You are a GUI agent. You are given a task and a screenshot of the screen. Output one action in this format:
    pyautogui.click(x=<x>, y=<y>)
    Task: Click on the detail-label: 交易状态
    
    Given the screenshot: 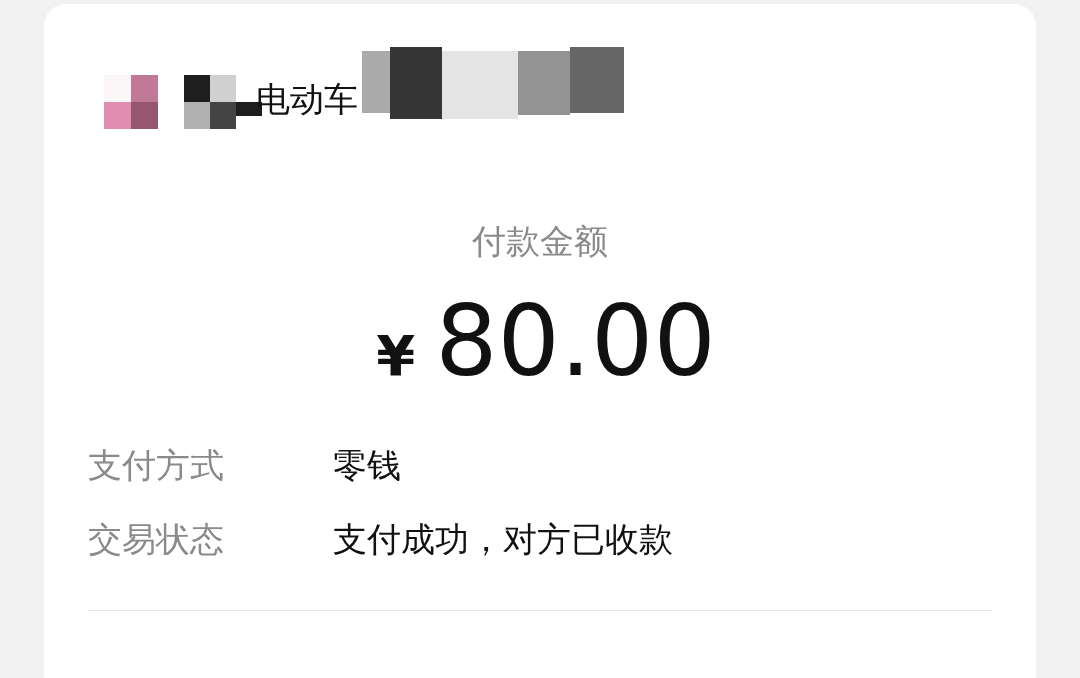 What is the action you would take?
    pyautogui.click(x=156, y=539)
    